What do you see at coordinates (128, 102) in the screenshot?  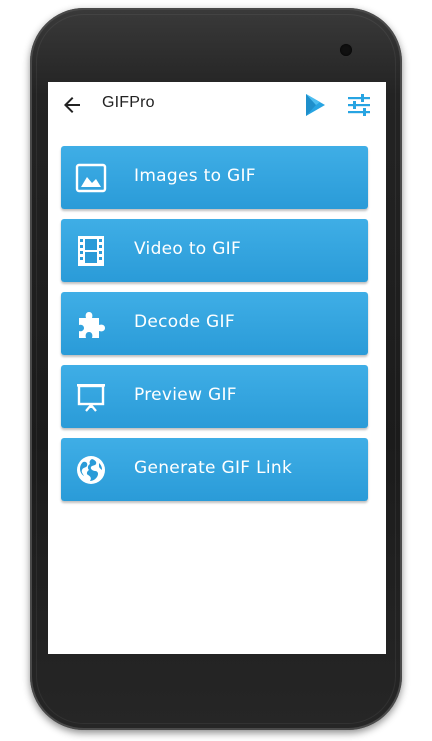 I see `page-title: GIFPro` at bounding box center [128, 102].